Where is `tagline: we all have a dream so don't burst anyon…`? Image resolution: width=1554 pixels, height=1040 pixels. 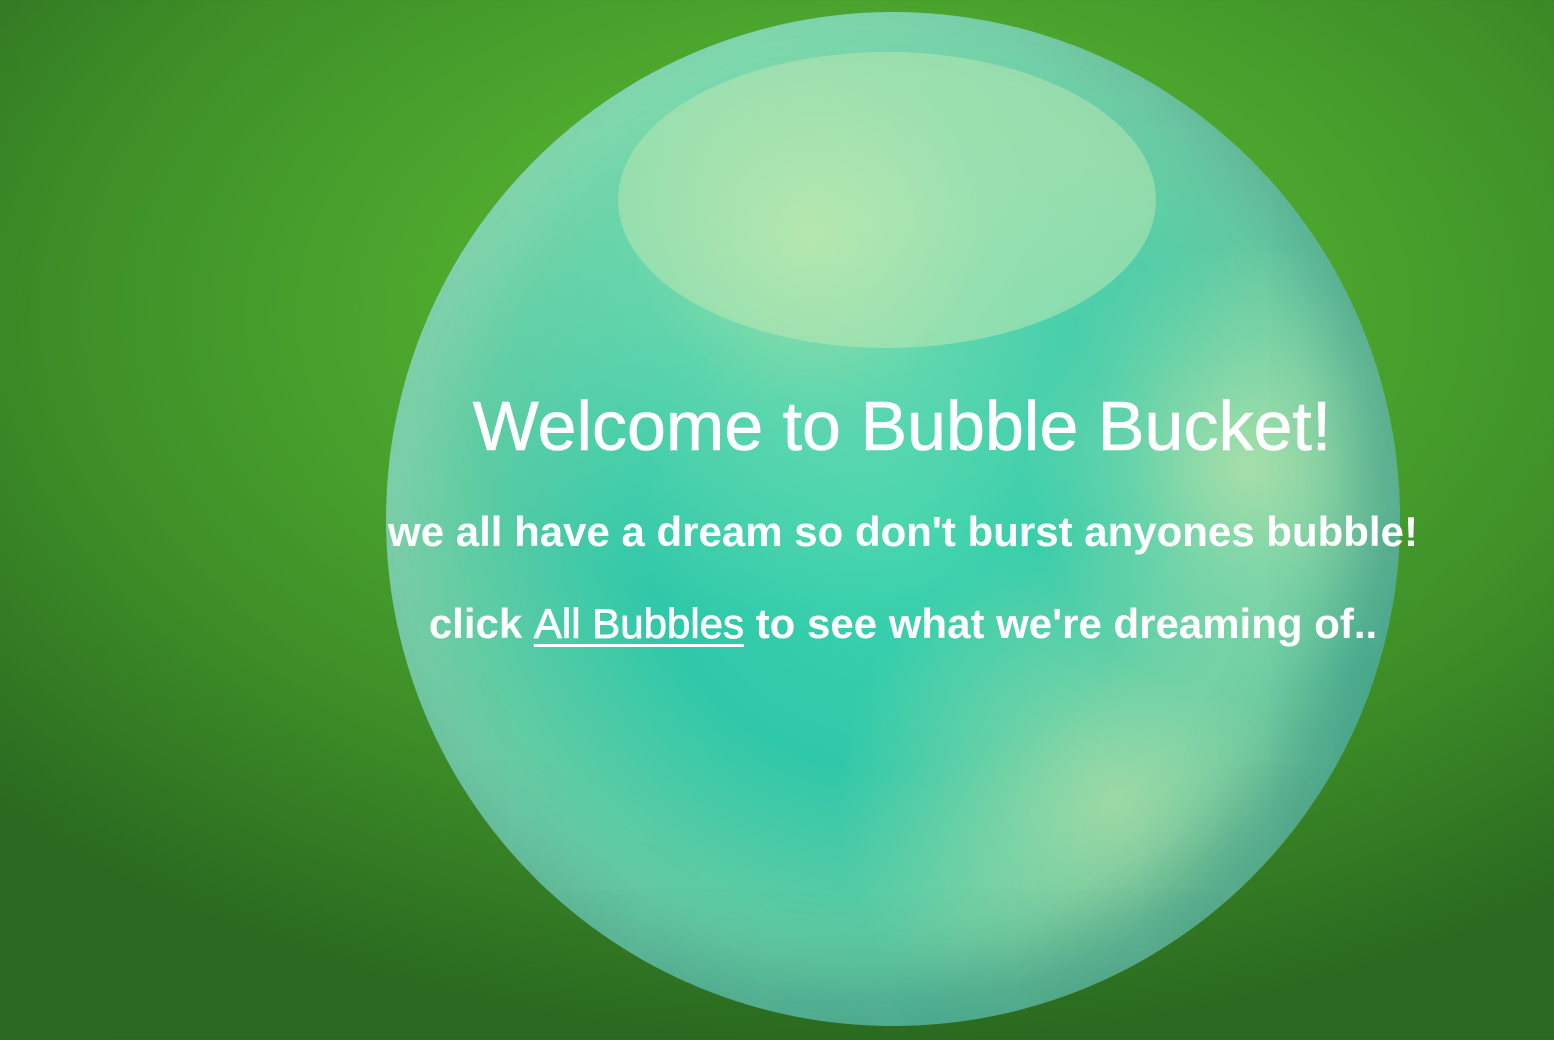 tagline: we all have a dream so don't burst anyon… is located at coordinates (903, 531).